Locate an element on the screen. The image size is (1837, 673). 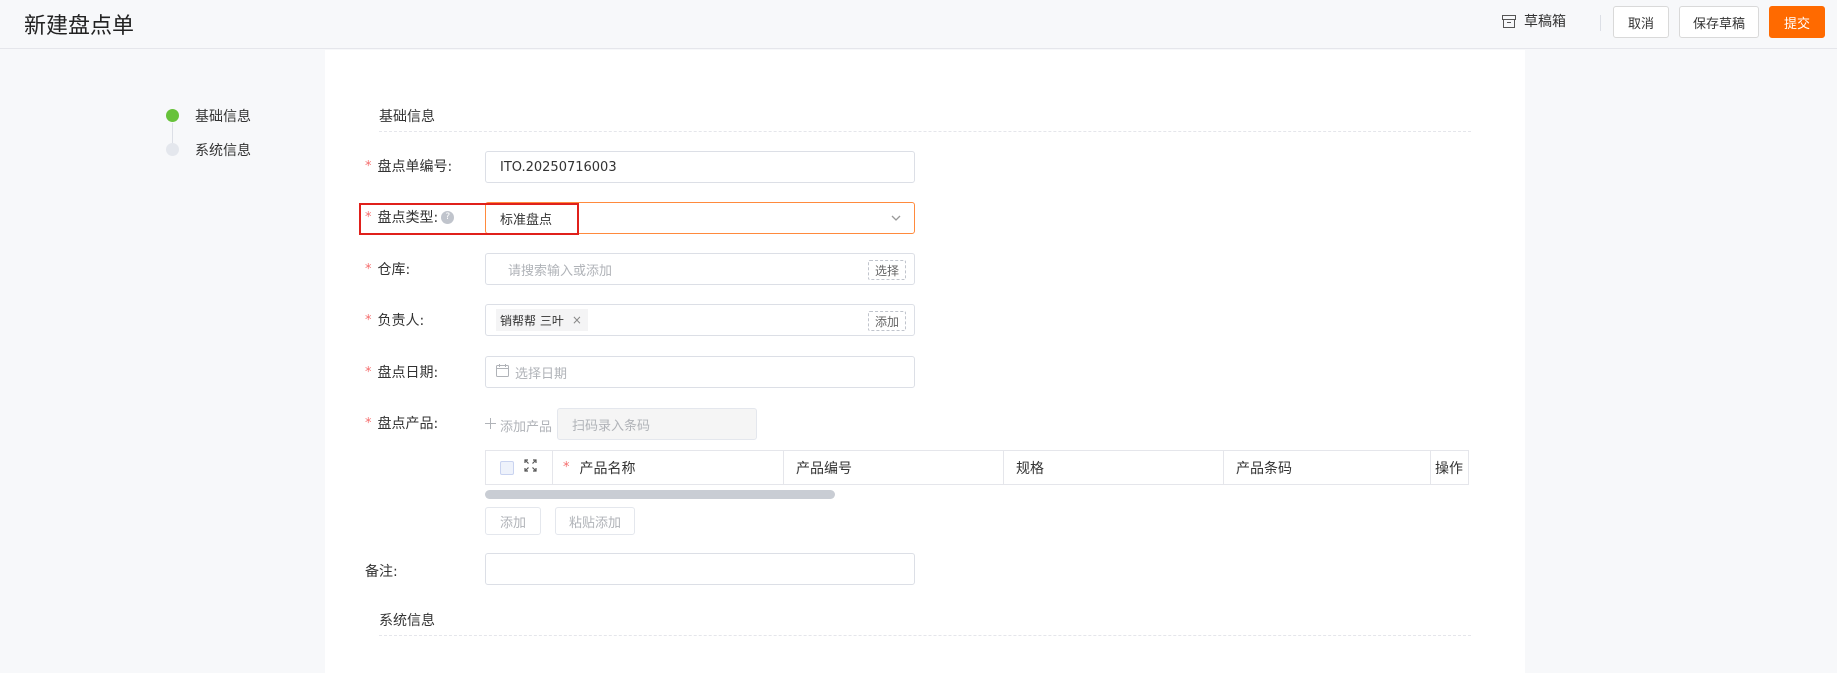
column-actions: 操作 is located at coordinates (1449, 468).